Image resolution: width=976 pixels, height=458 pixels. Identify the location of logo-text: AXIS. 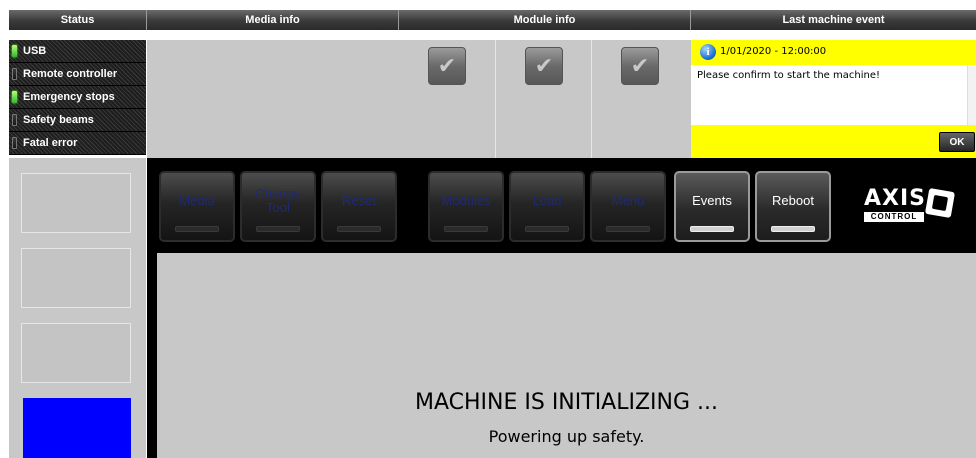
(895, 198).